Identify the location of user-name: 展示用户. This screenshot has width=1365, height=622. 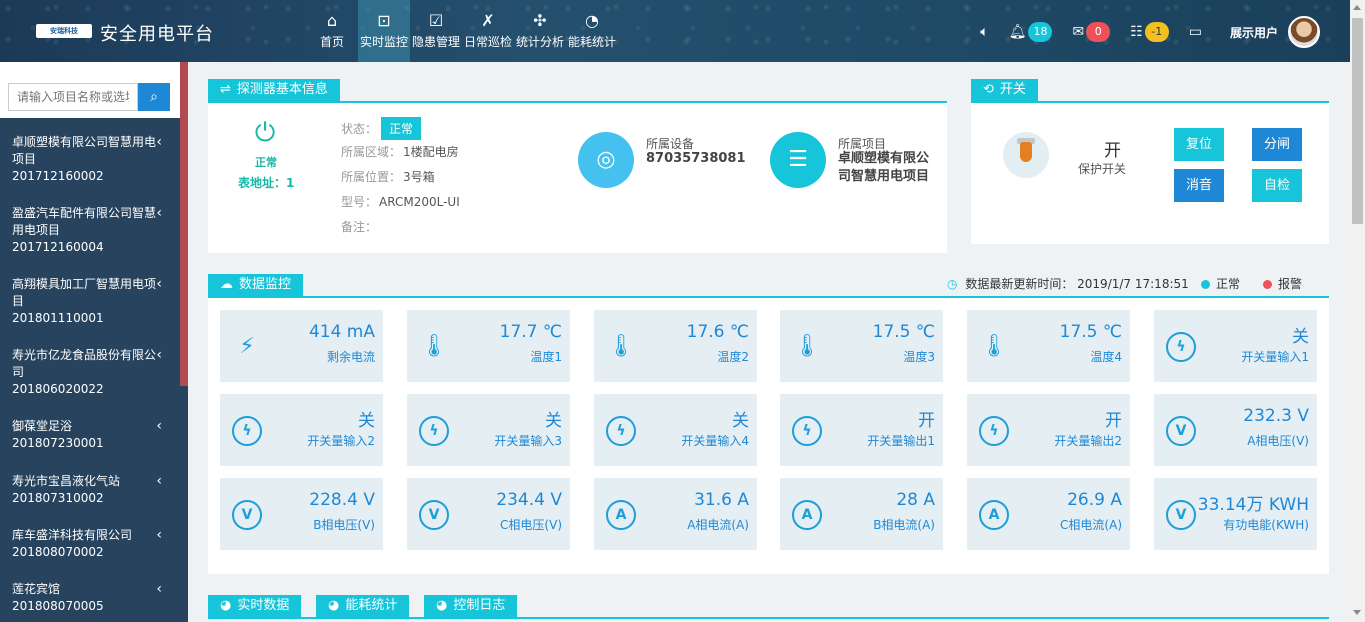
(1254, 32).